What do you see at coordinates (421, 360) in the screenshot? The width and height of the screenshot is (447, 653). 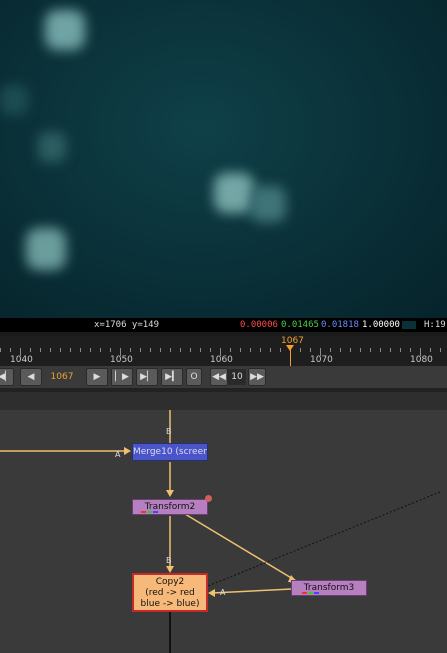 I see `tick-label: 1080` at bounding box center [421, 360].